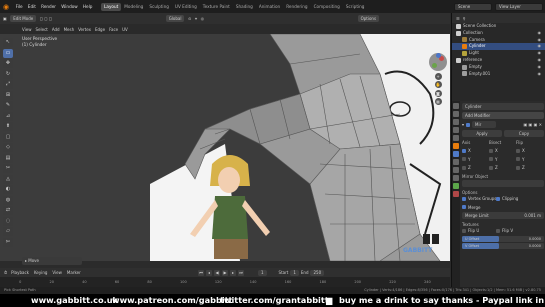 The width and height of the screenshot is (545, 307). Describe the element at coordinates (19, 6) in the screenshot. I see `menu-file: File` at that location.